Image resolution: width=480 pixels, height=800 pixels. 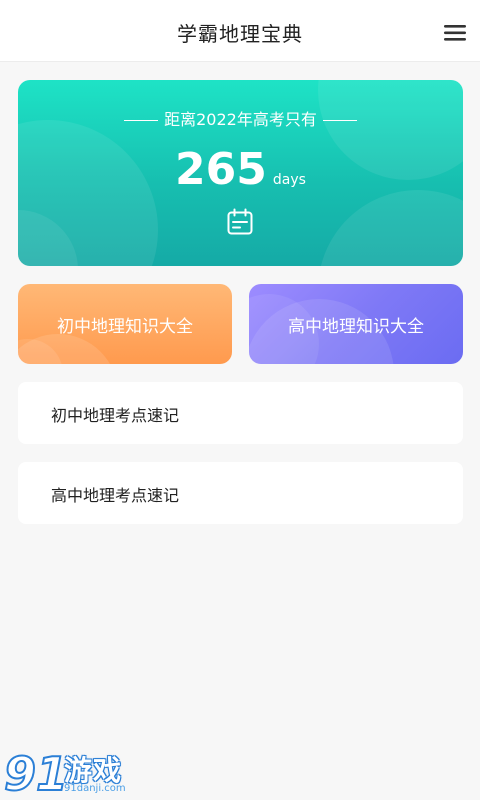 I want to click on menu-button, so click(x=456, y=33).